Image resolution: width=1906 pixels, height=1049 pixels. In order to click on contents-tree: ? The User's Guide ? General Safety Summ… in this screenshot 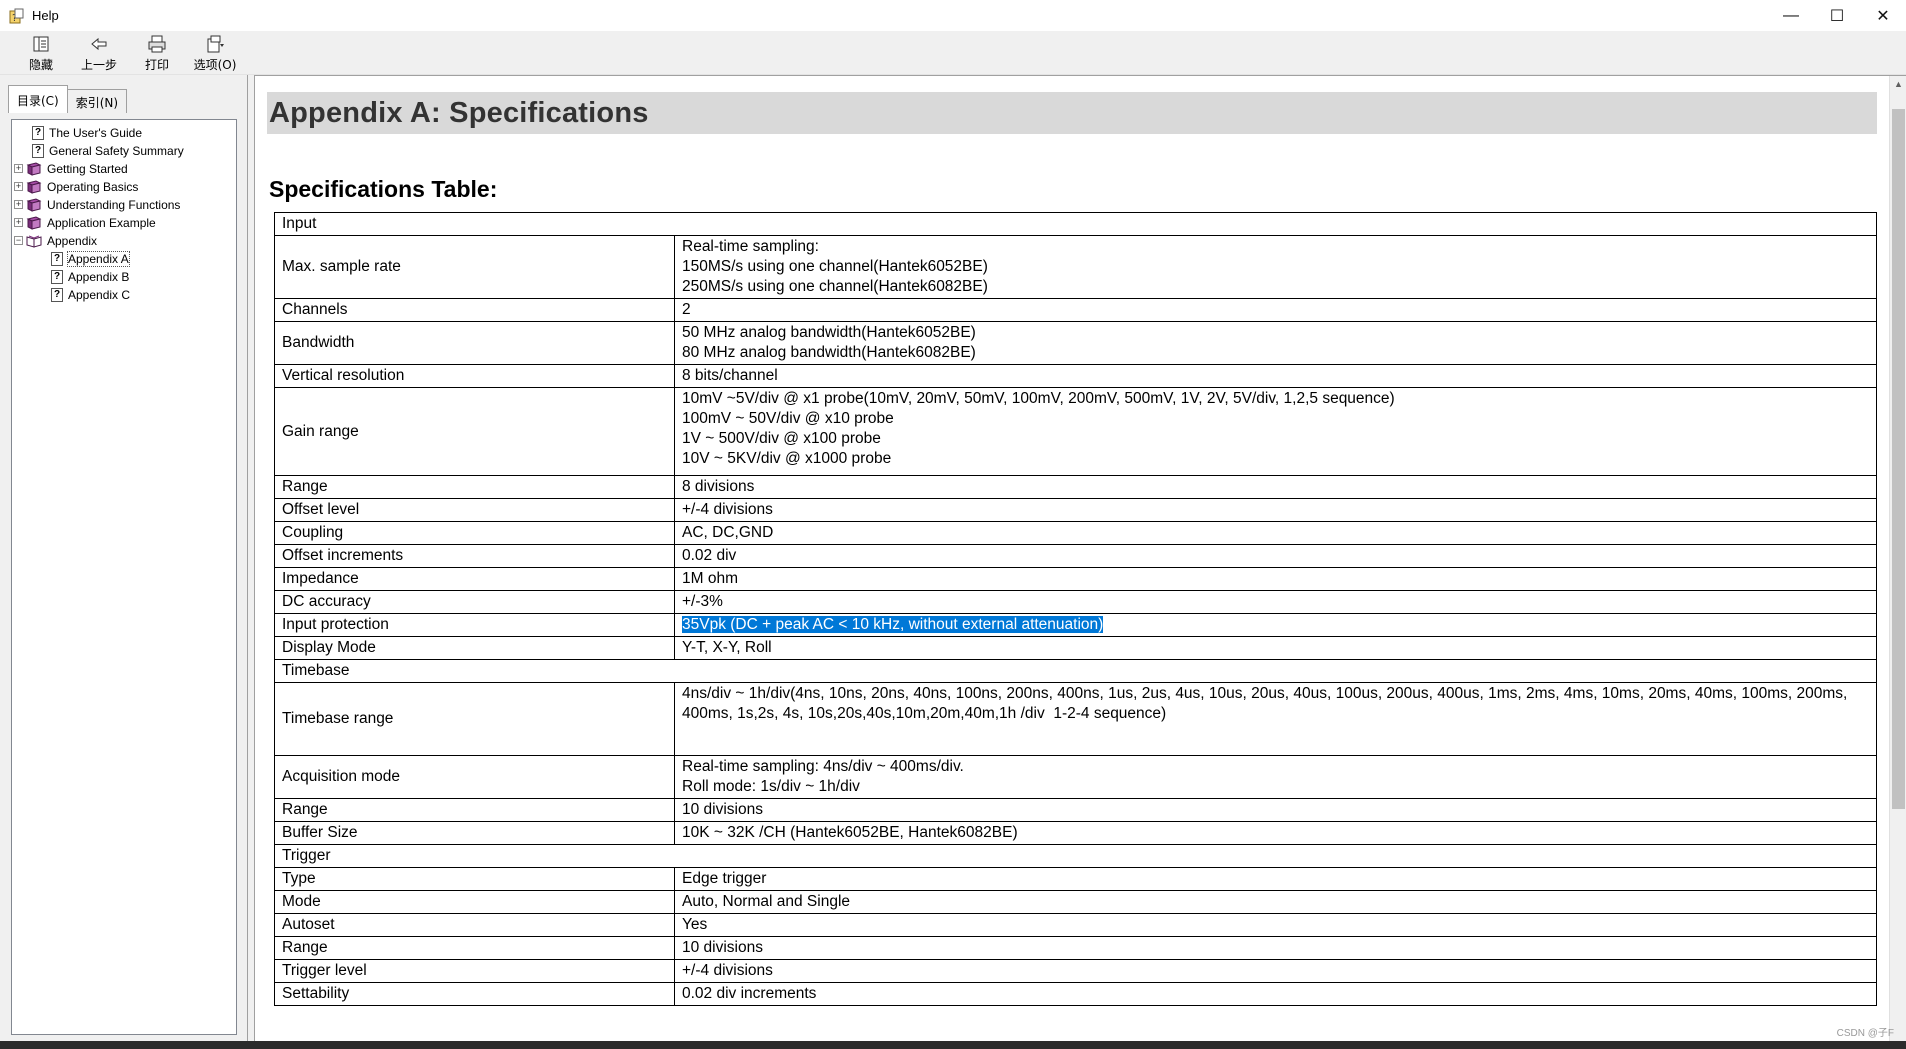, I will do `click(124, 577)`.